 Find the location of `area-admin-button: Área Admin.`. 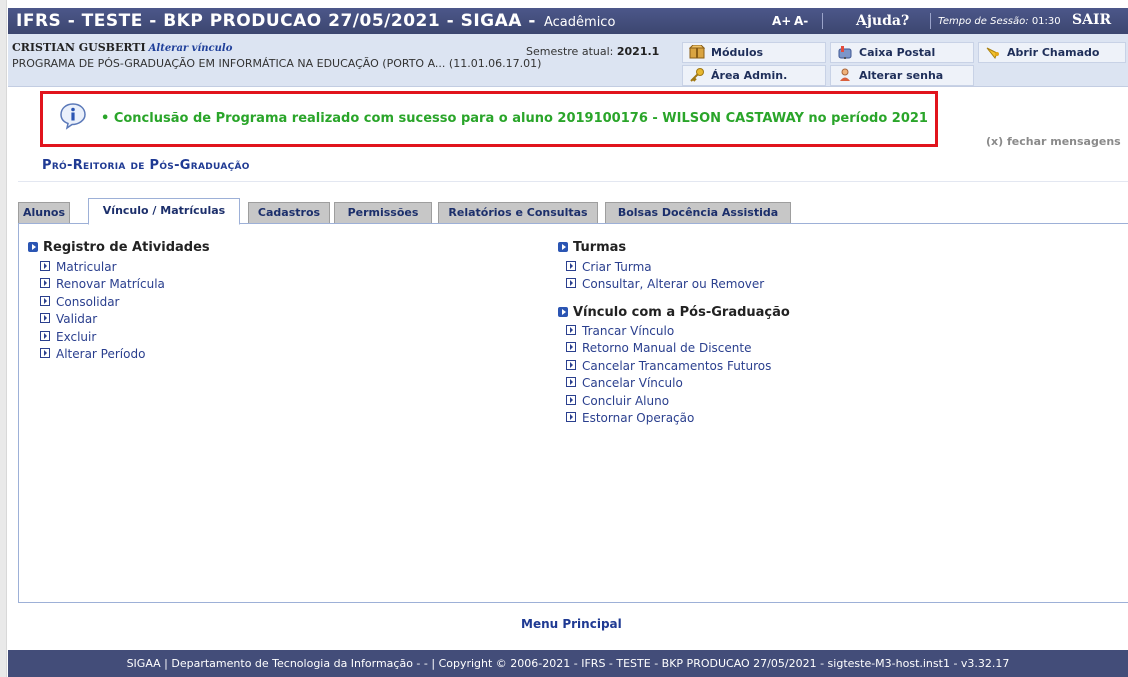

area-admin-button: Área Admin. is located at coordinates (754, 75).